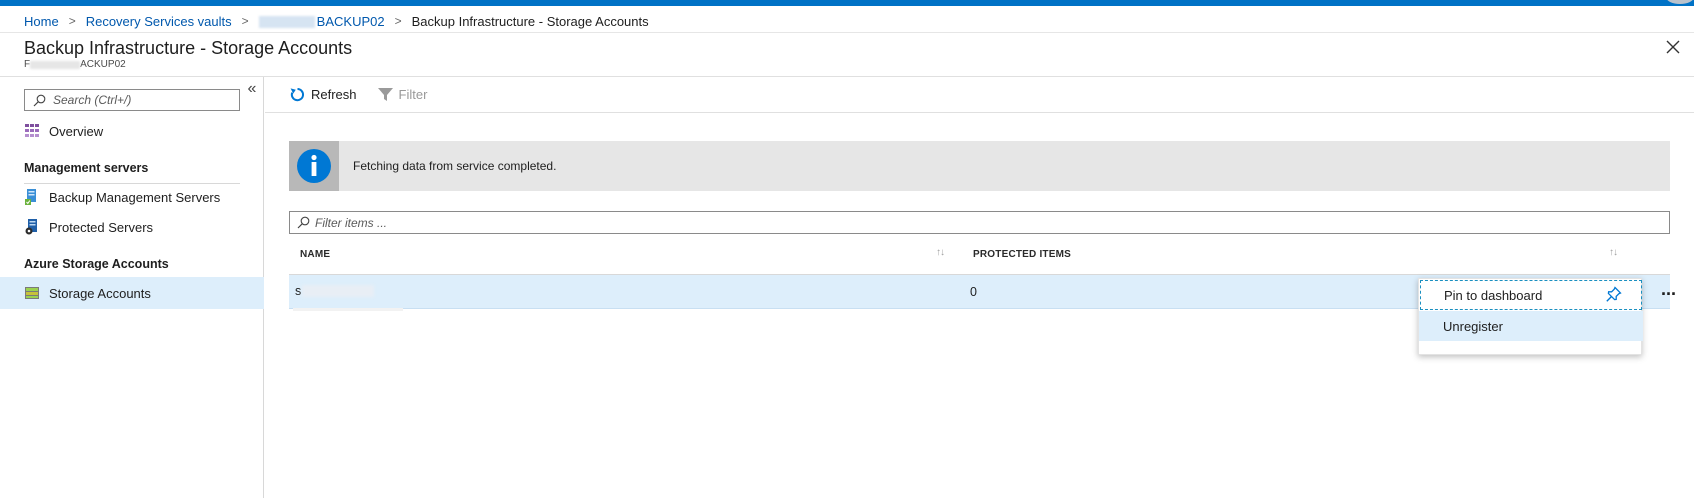  What do you see at coordinates (847, 32) in the screenshot?
I see `divider` at bounding box center [847, 32].